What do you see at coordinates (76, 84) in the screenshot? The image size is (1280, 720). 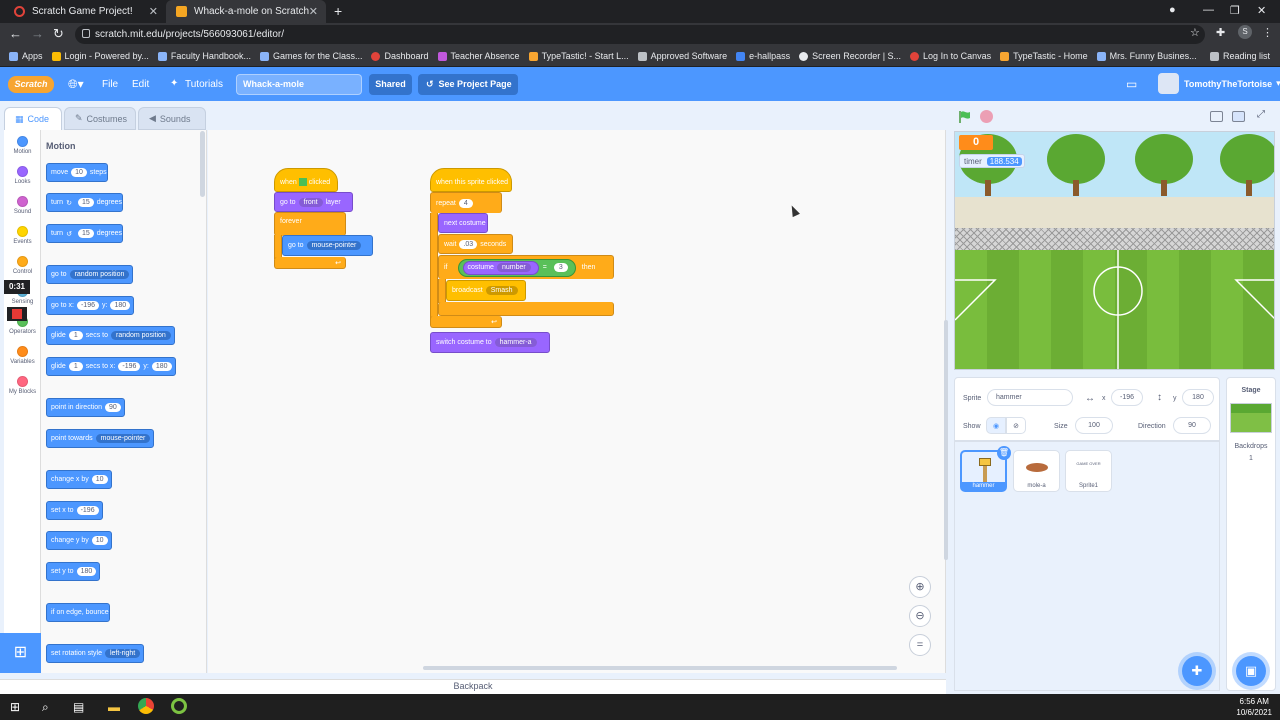 I see `globe-icon: 🌐︎▾` at bounding box center [76, 84].